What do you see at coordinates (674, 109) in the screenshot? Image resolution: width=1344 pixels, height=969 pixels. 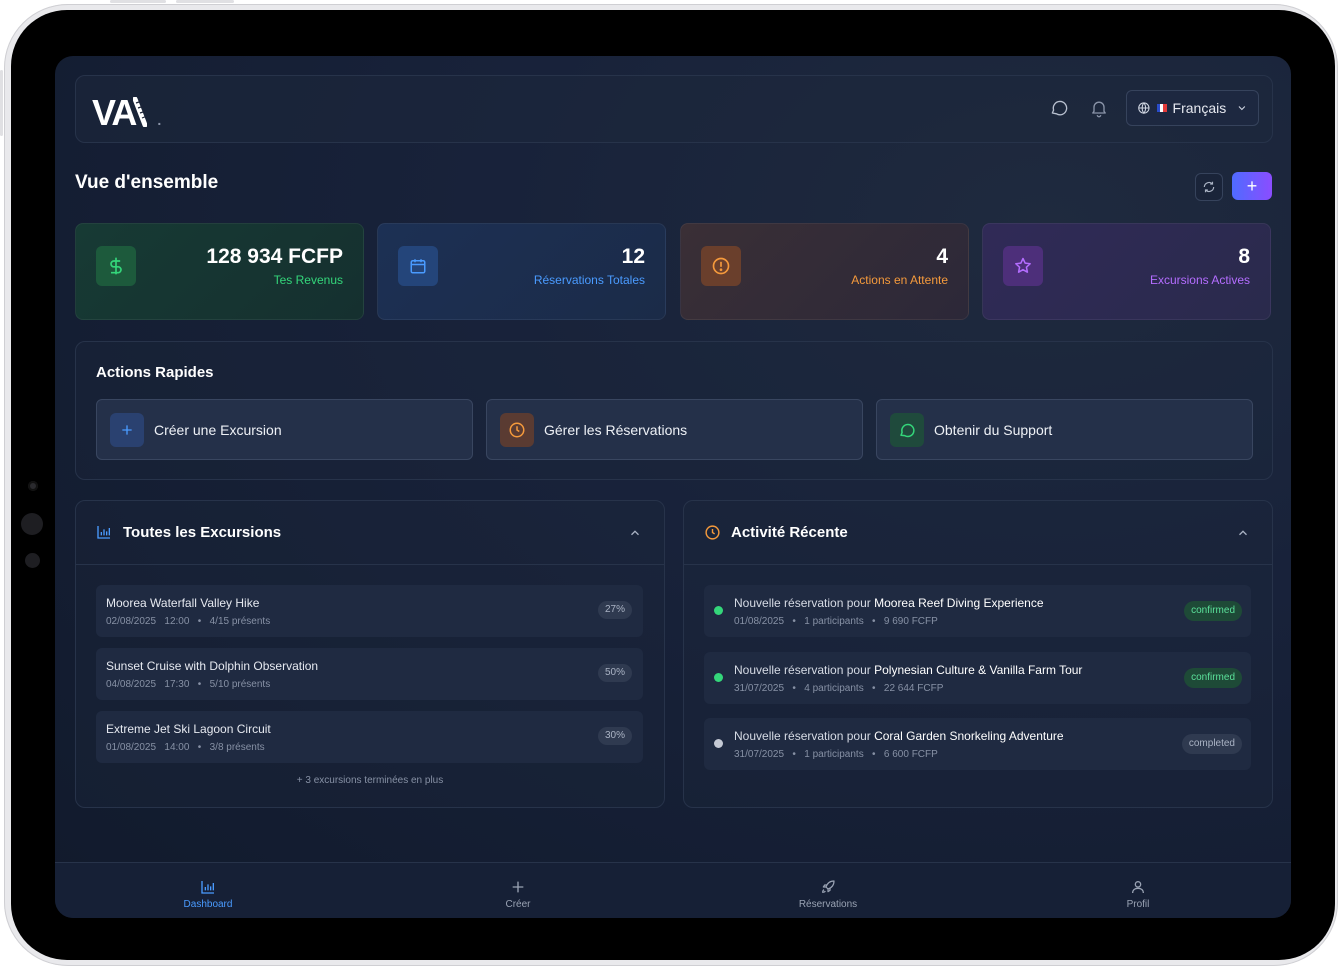 I see `top-header: VA. Français` at bounding box center [674, 109].